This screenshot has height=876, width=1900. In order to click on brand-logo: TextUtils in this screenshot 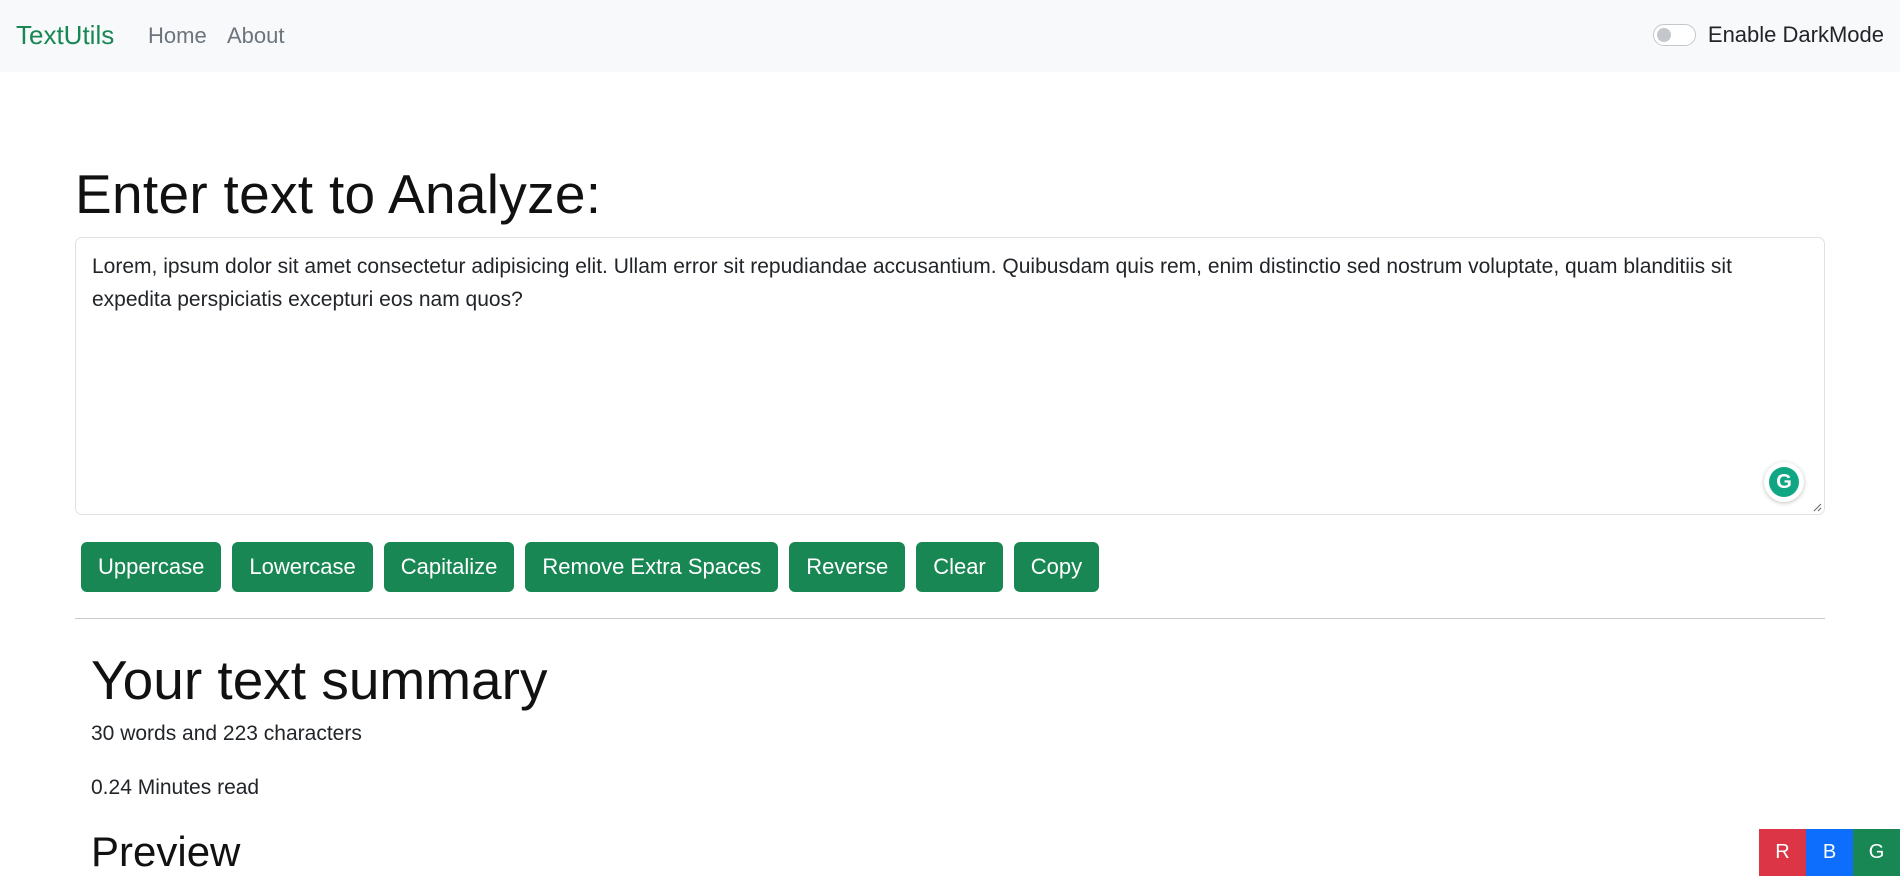, I will do `click(65, 35)`.